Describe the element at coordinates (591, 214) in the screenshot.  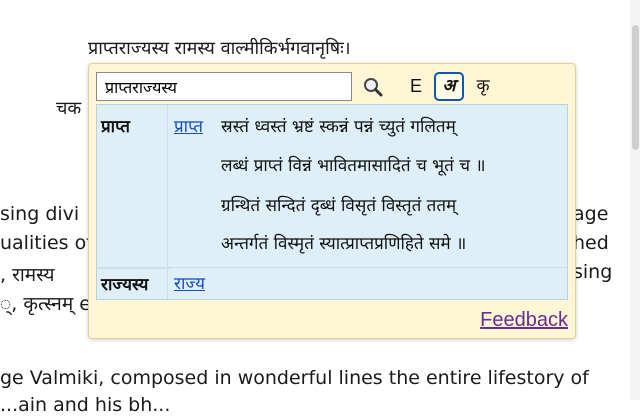
I see `background-text-right: age` at that location.